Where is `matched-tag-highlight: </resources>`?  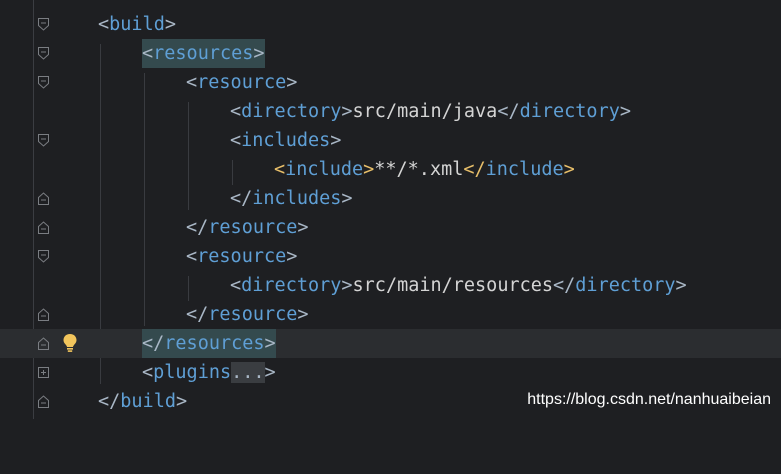 matched-tag-highlight: </resources> is located at coordinates (209, 343).